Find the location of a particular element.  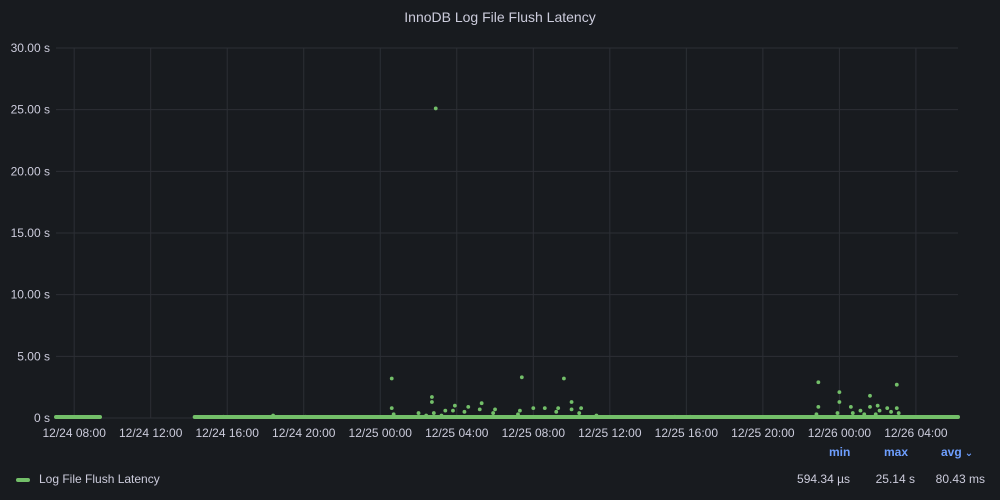

x-tick-label: 12/24 20:00 is located at coordinates (304, 433).